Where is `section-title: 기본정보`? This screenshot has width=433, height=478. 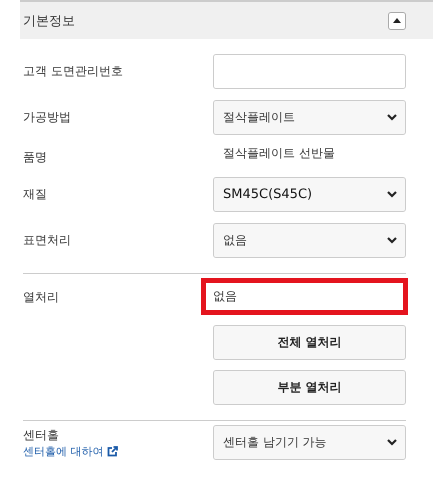 section-title: 기본정보 is located at coordinates (49, 21).